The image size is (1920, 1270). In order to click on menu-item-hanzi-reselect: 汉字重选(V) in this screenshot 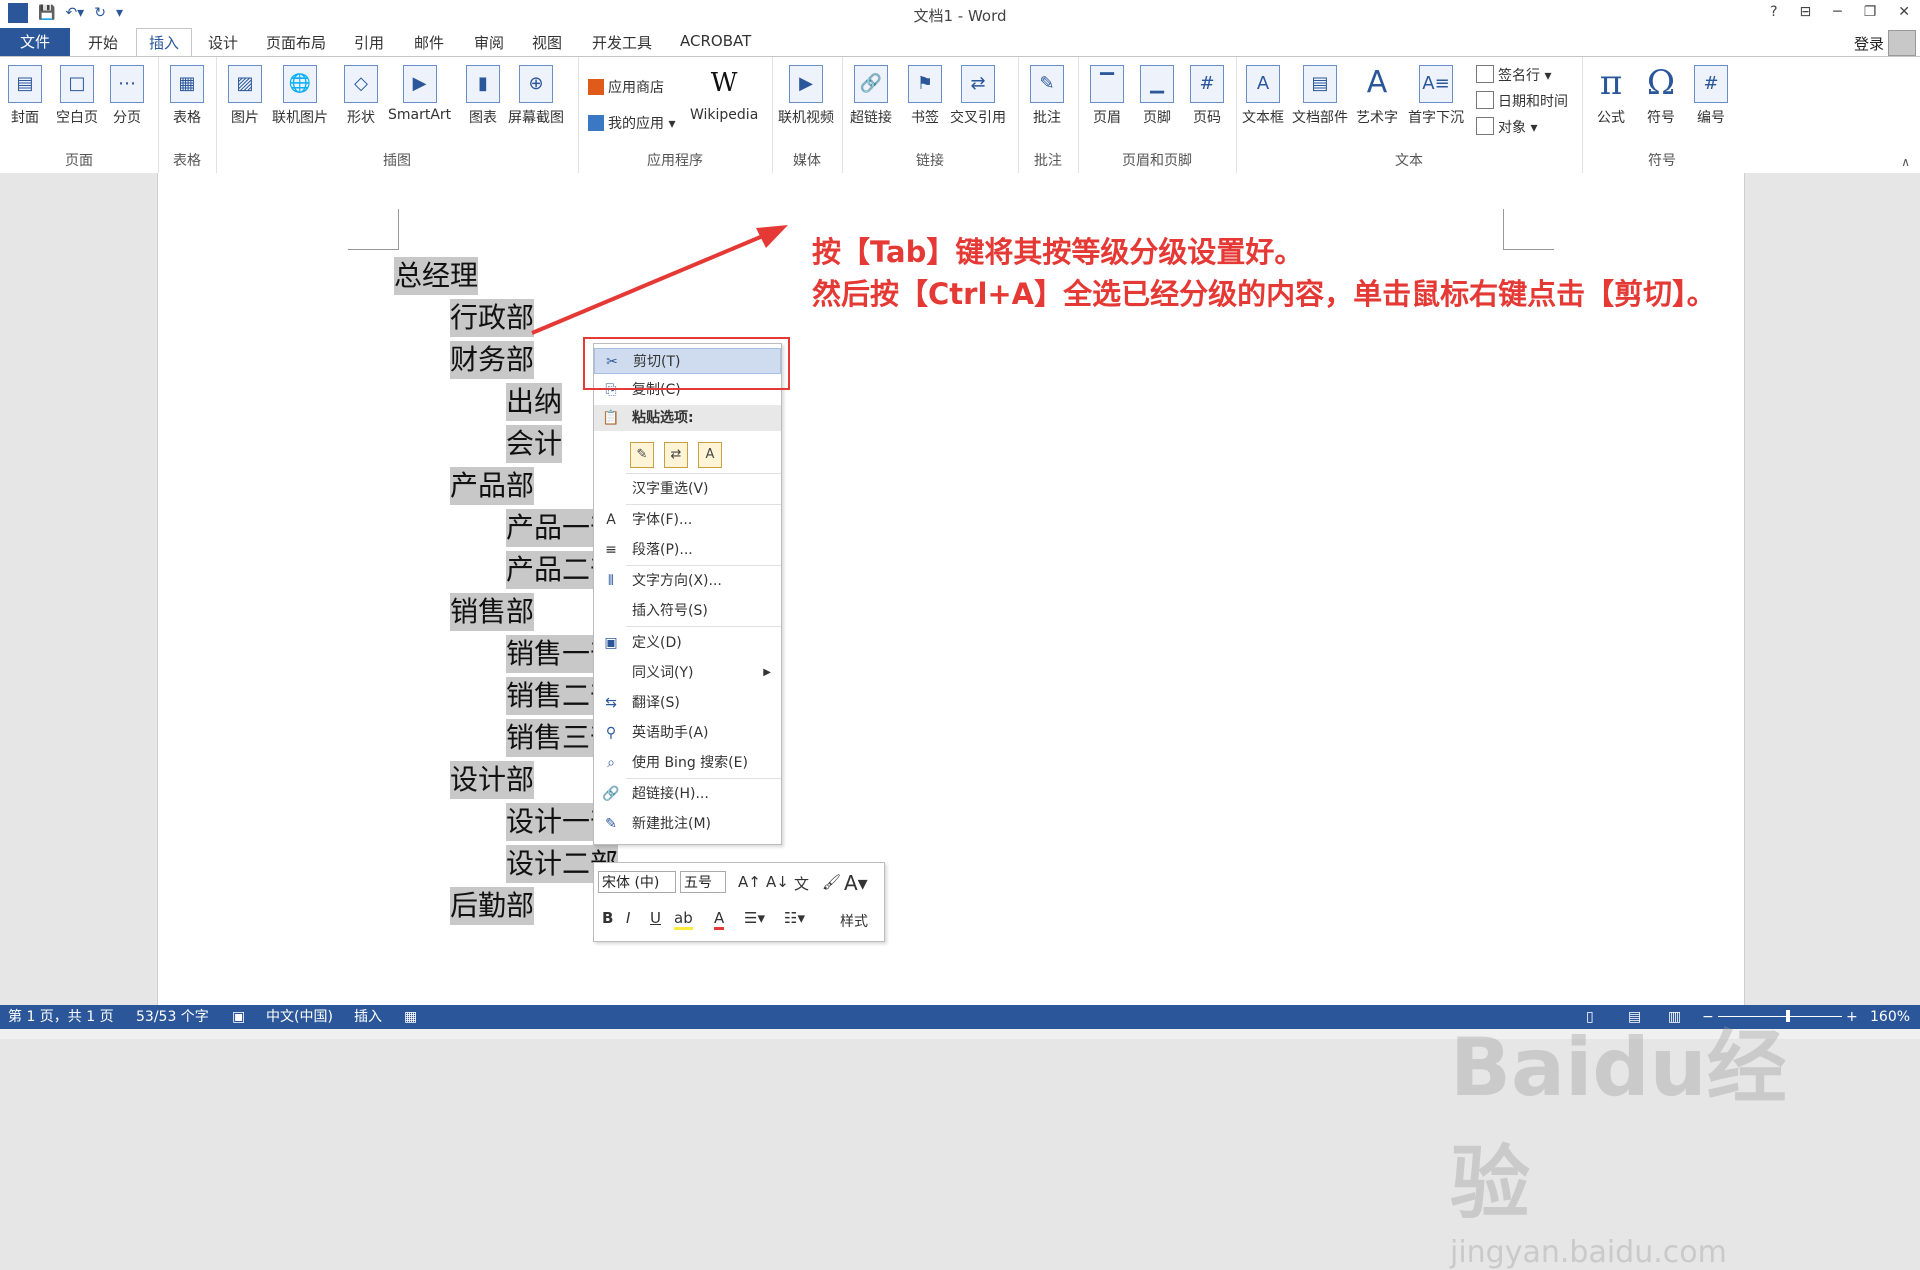, I will do `click(687, 489)`.